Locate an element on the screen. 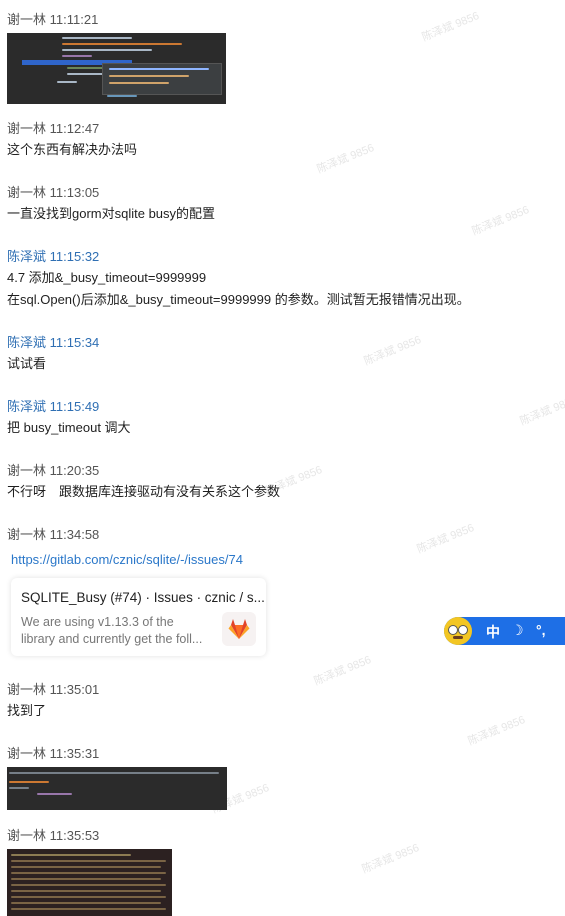 This screenshot has height=916, width=565. message-header: 谢一林 11:35:53 is located at coordinates (53, 836).